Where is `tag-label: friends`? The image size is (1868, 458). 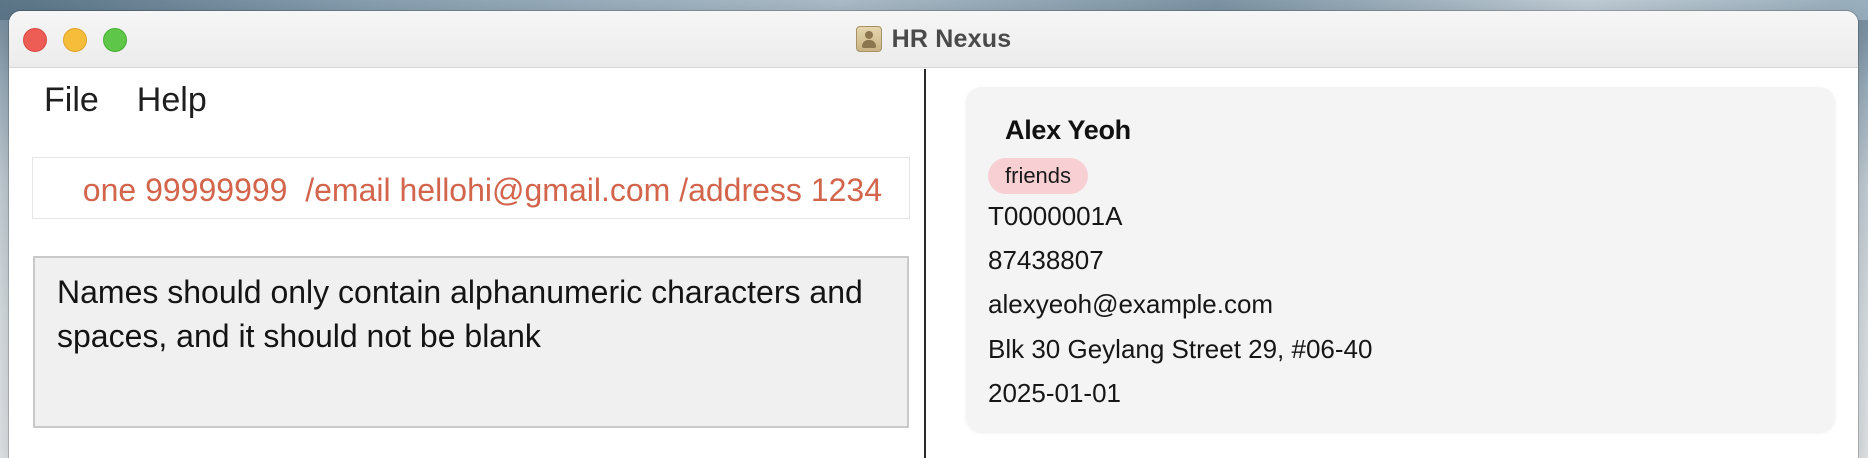 tag-label: friends is located at coordinates (1038, 175).